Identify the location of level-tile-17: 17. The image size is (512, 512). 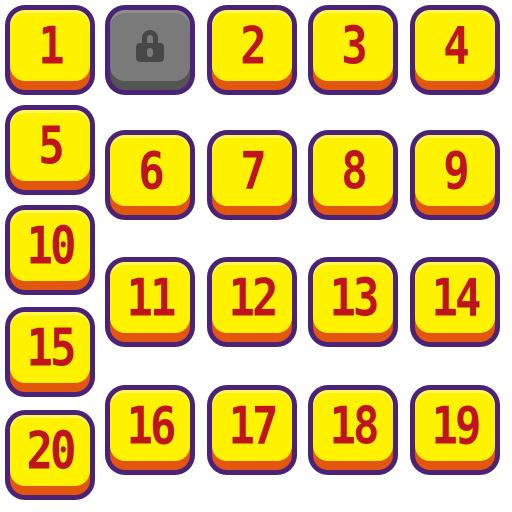
(252, 430).